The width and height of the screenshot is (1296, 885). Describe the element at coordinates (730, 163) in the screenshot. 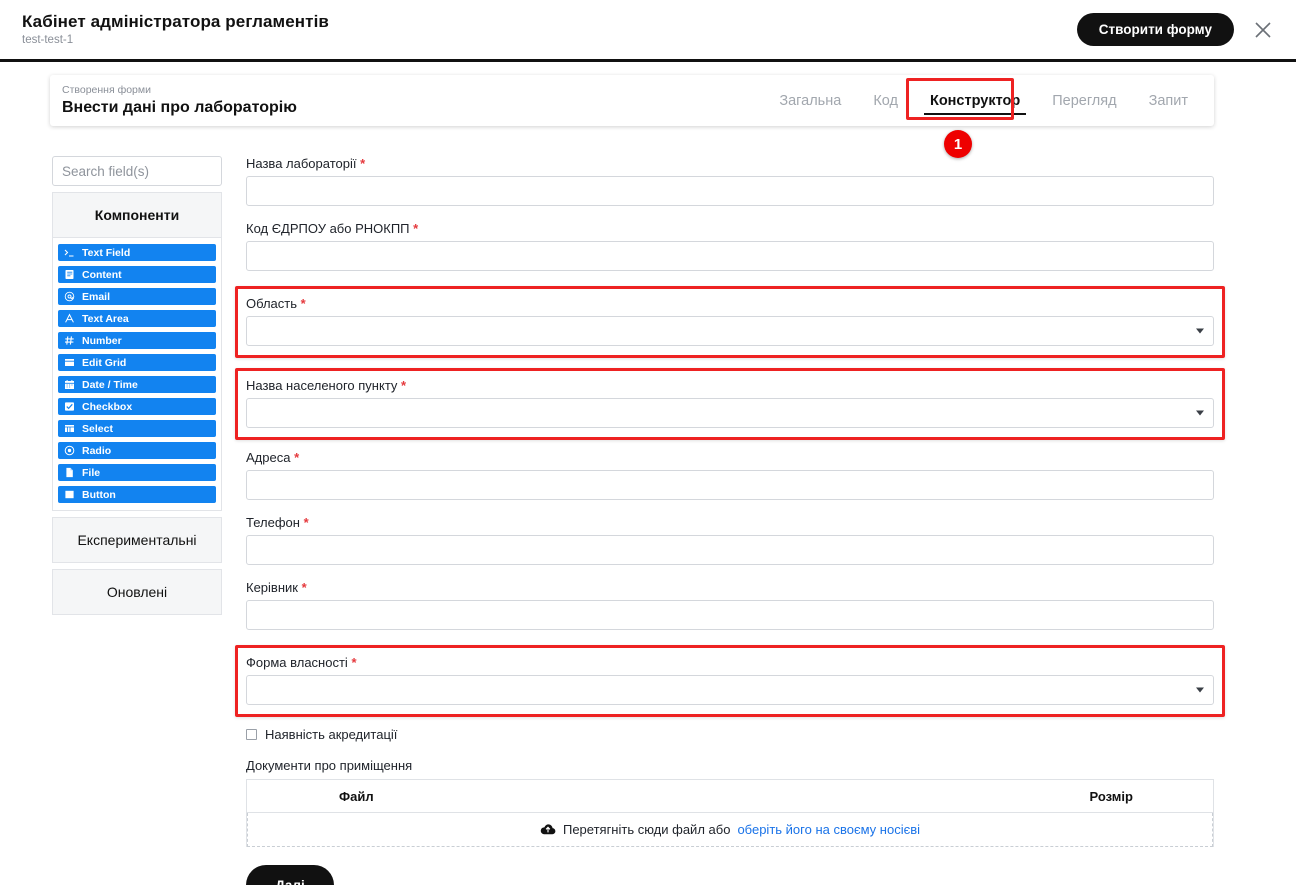

I see `field-label: Назва лабораторії *` at that location.